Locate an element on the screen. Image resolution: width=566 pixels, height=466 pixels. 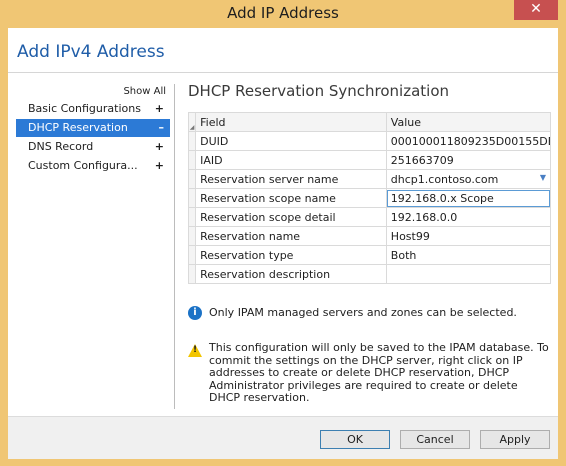
table-row: Reservation scope name 192.168.0.x Scope is located at coordinates (369, 198).